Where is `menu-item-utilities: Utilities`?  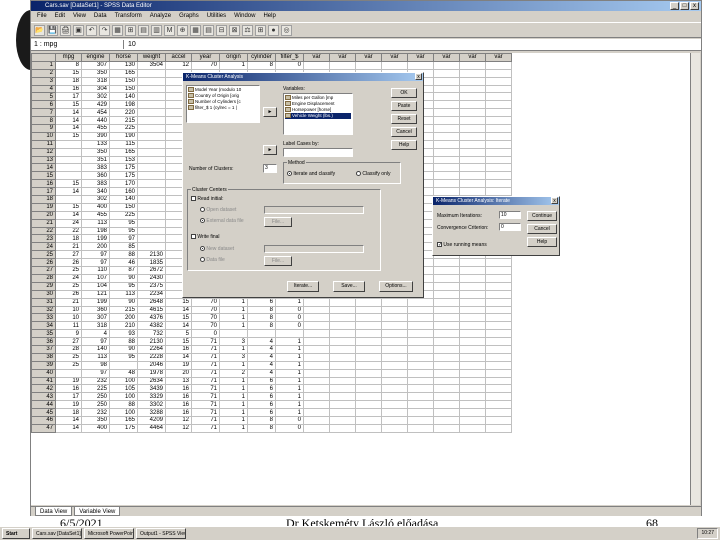 menu-item-utilities: Utilities is located at coordinates (216, 16).